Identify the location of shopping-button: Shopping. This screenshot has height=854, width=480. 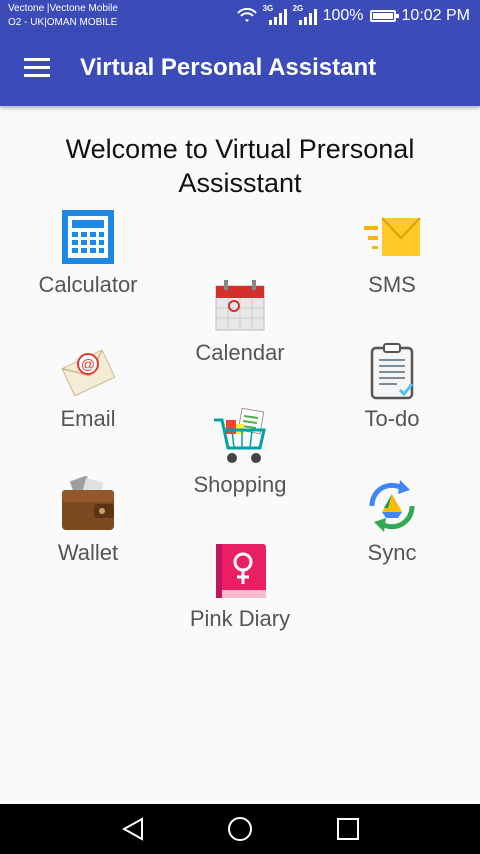
(240, 463).